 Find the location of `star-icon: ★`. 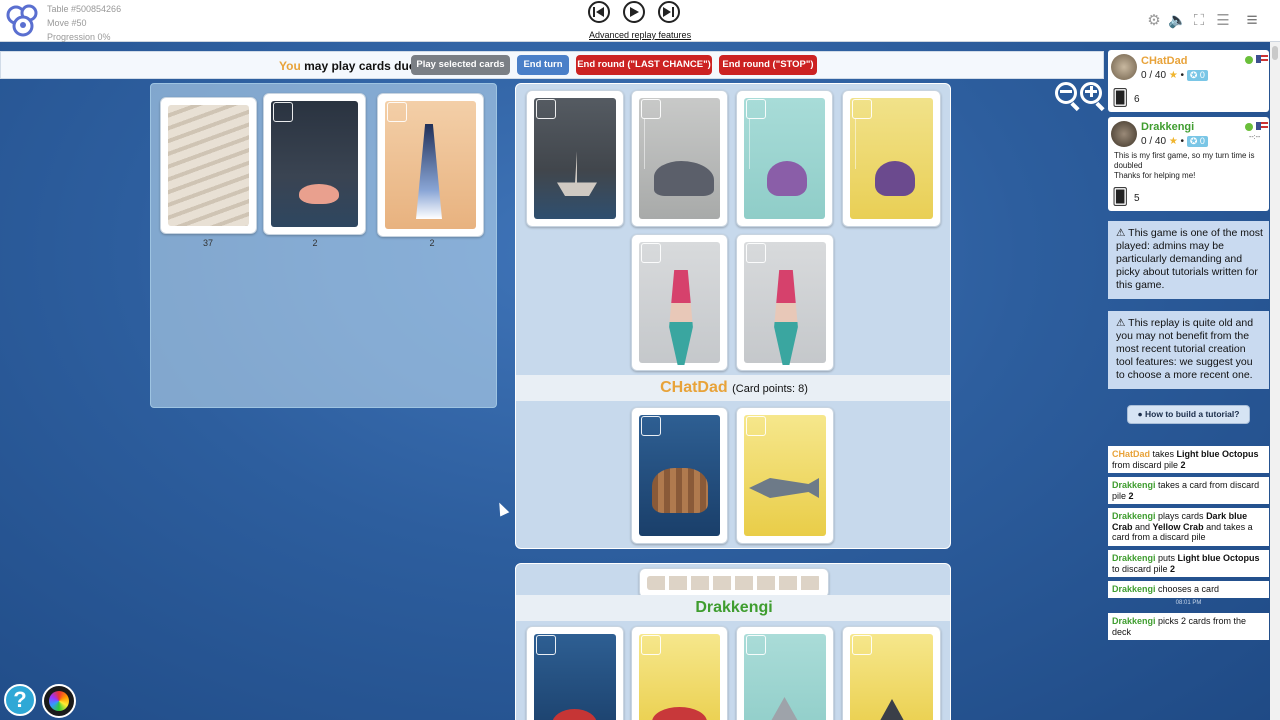

star-icon: ★ is located at coordinates (1173, 141).